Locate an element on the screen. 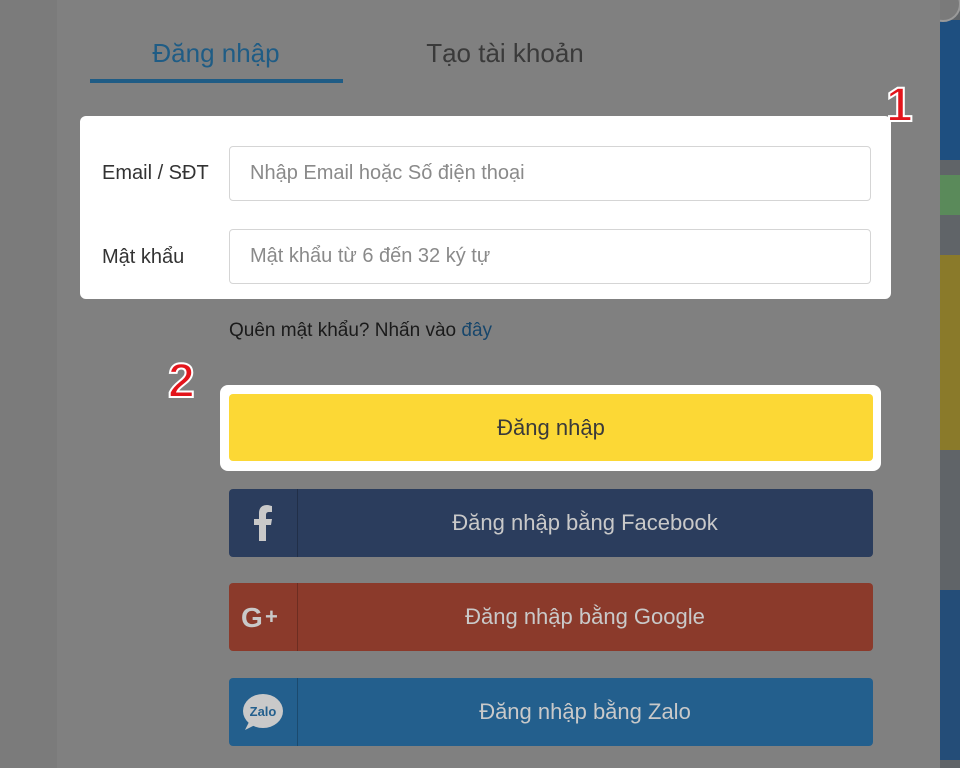 The image size is (960, 768). auth-tabs: Đăng nhập Tạo tài khoản is located at coordinates (370, 58).